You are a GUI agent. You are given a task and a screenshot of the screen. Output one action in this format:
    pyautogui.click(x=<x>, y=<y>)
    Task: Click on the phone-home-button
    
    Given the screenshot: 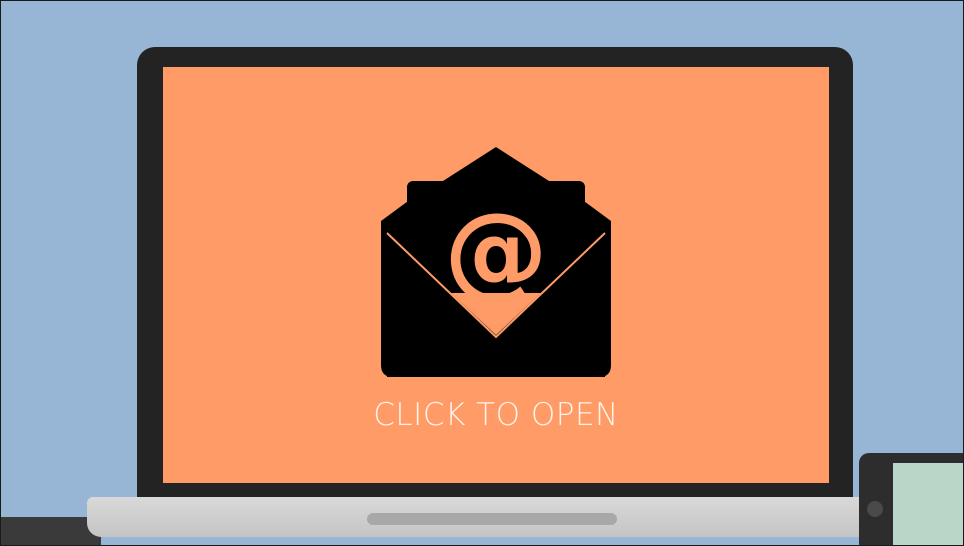 What is the action you would take?
    pyautogui.click(x=875, y=509)
    